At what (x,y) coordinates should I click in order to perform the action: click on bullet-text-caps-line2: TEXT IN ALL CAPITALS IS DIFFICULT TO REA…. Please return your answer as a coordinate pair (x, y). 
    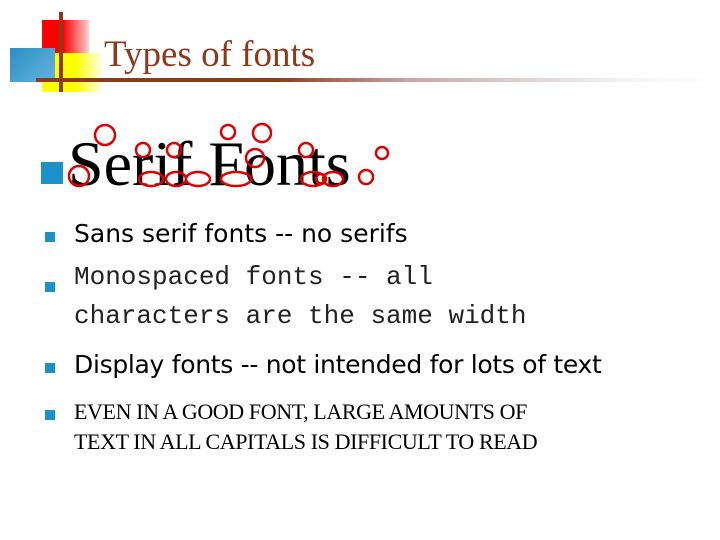
    Looking at the image, I should click on (306, 441).